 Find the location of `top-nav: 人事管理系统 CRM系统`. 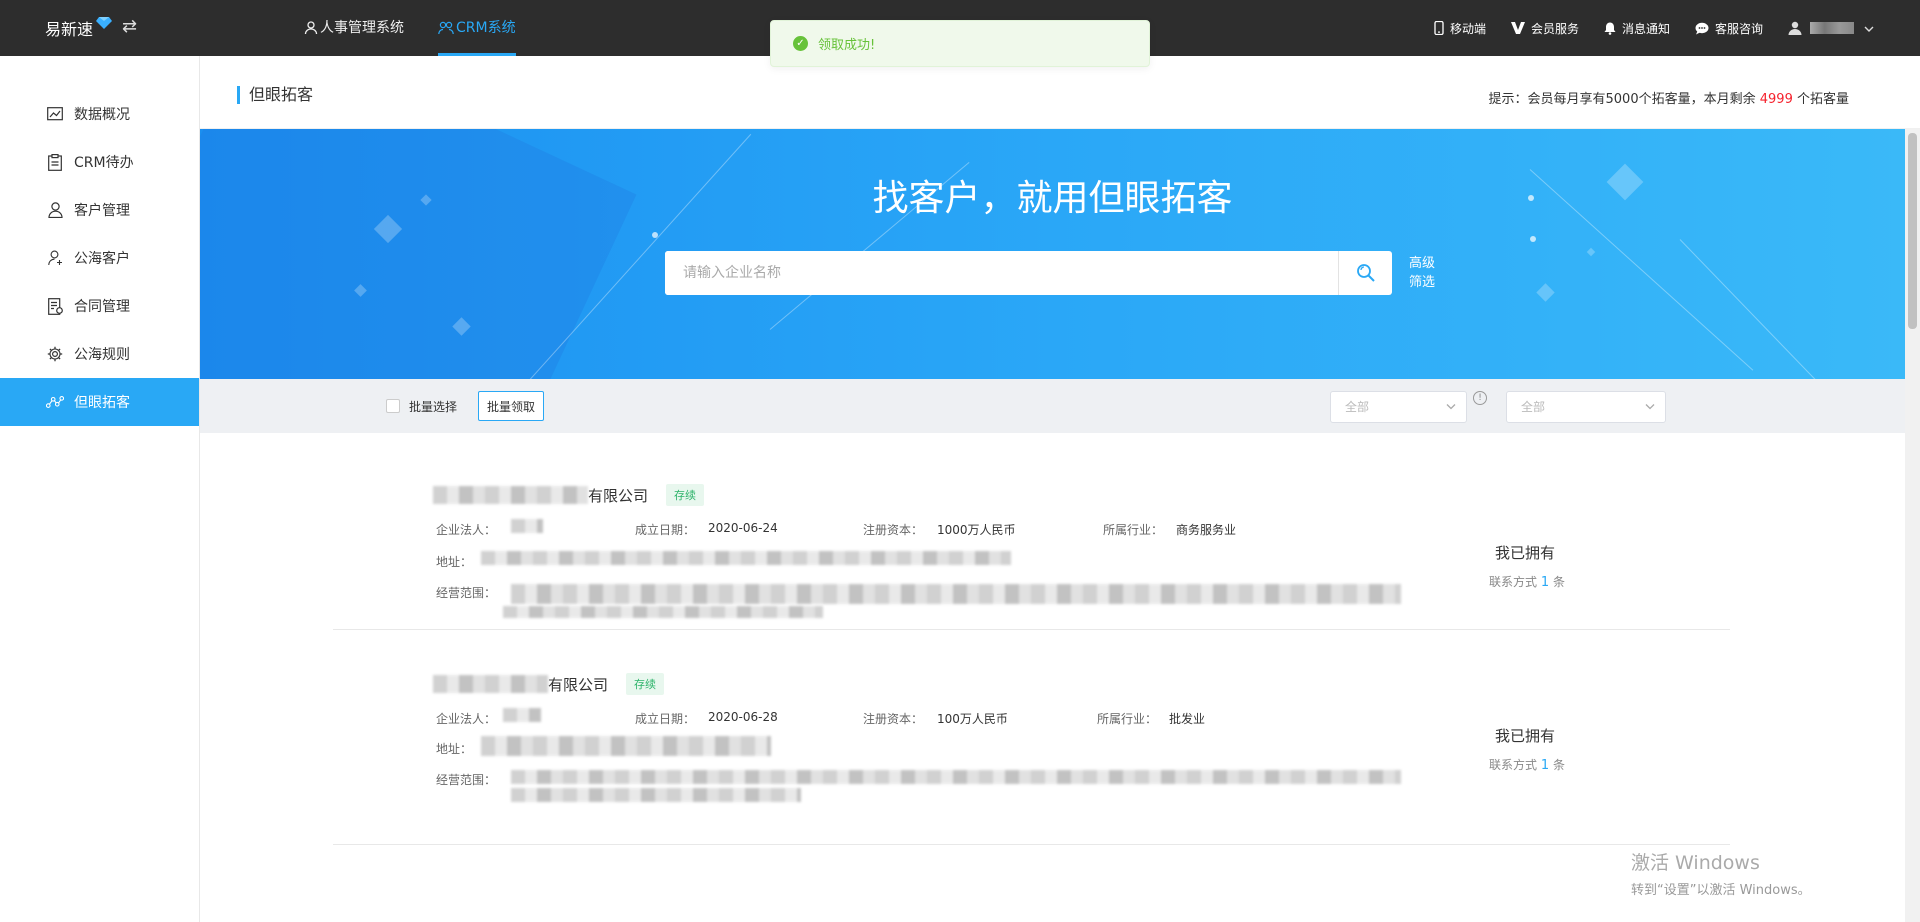

top-nav: 人事管理系统 CRM系统 is located at coordinates (427, 28).